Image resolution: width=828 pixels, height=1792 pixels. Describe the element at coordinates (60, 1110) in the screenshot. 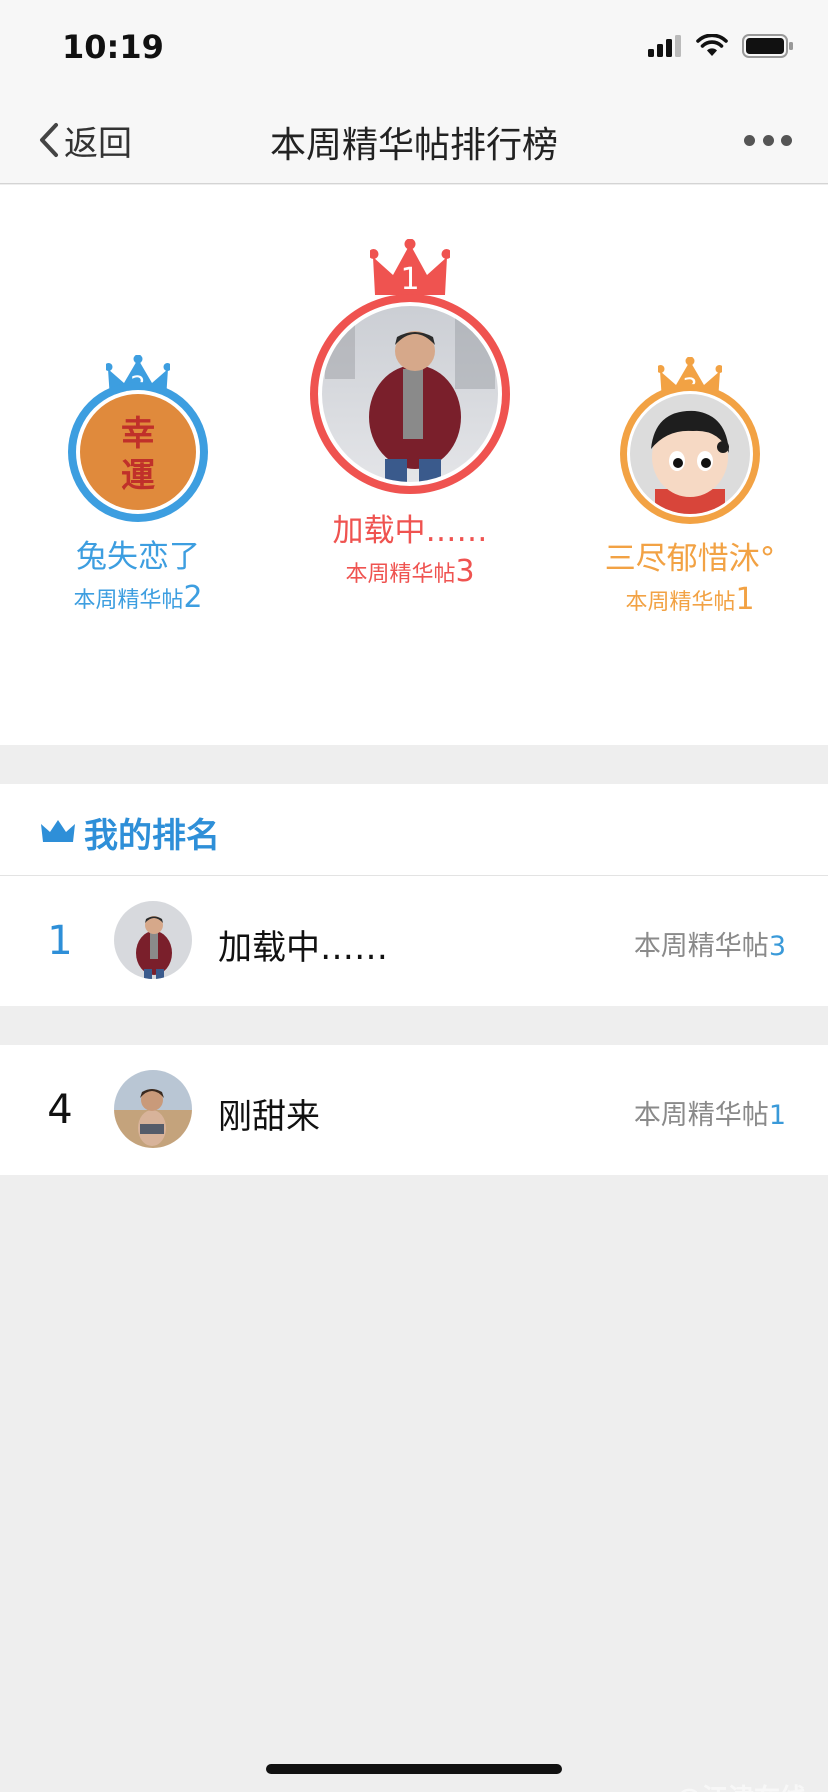

I see `rank-number: 4` at that location.